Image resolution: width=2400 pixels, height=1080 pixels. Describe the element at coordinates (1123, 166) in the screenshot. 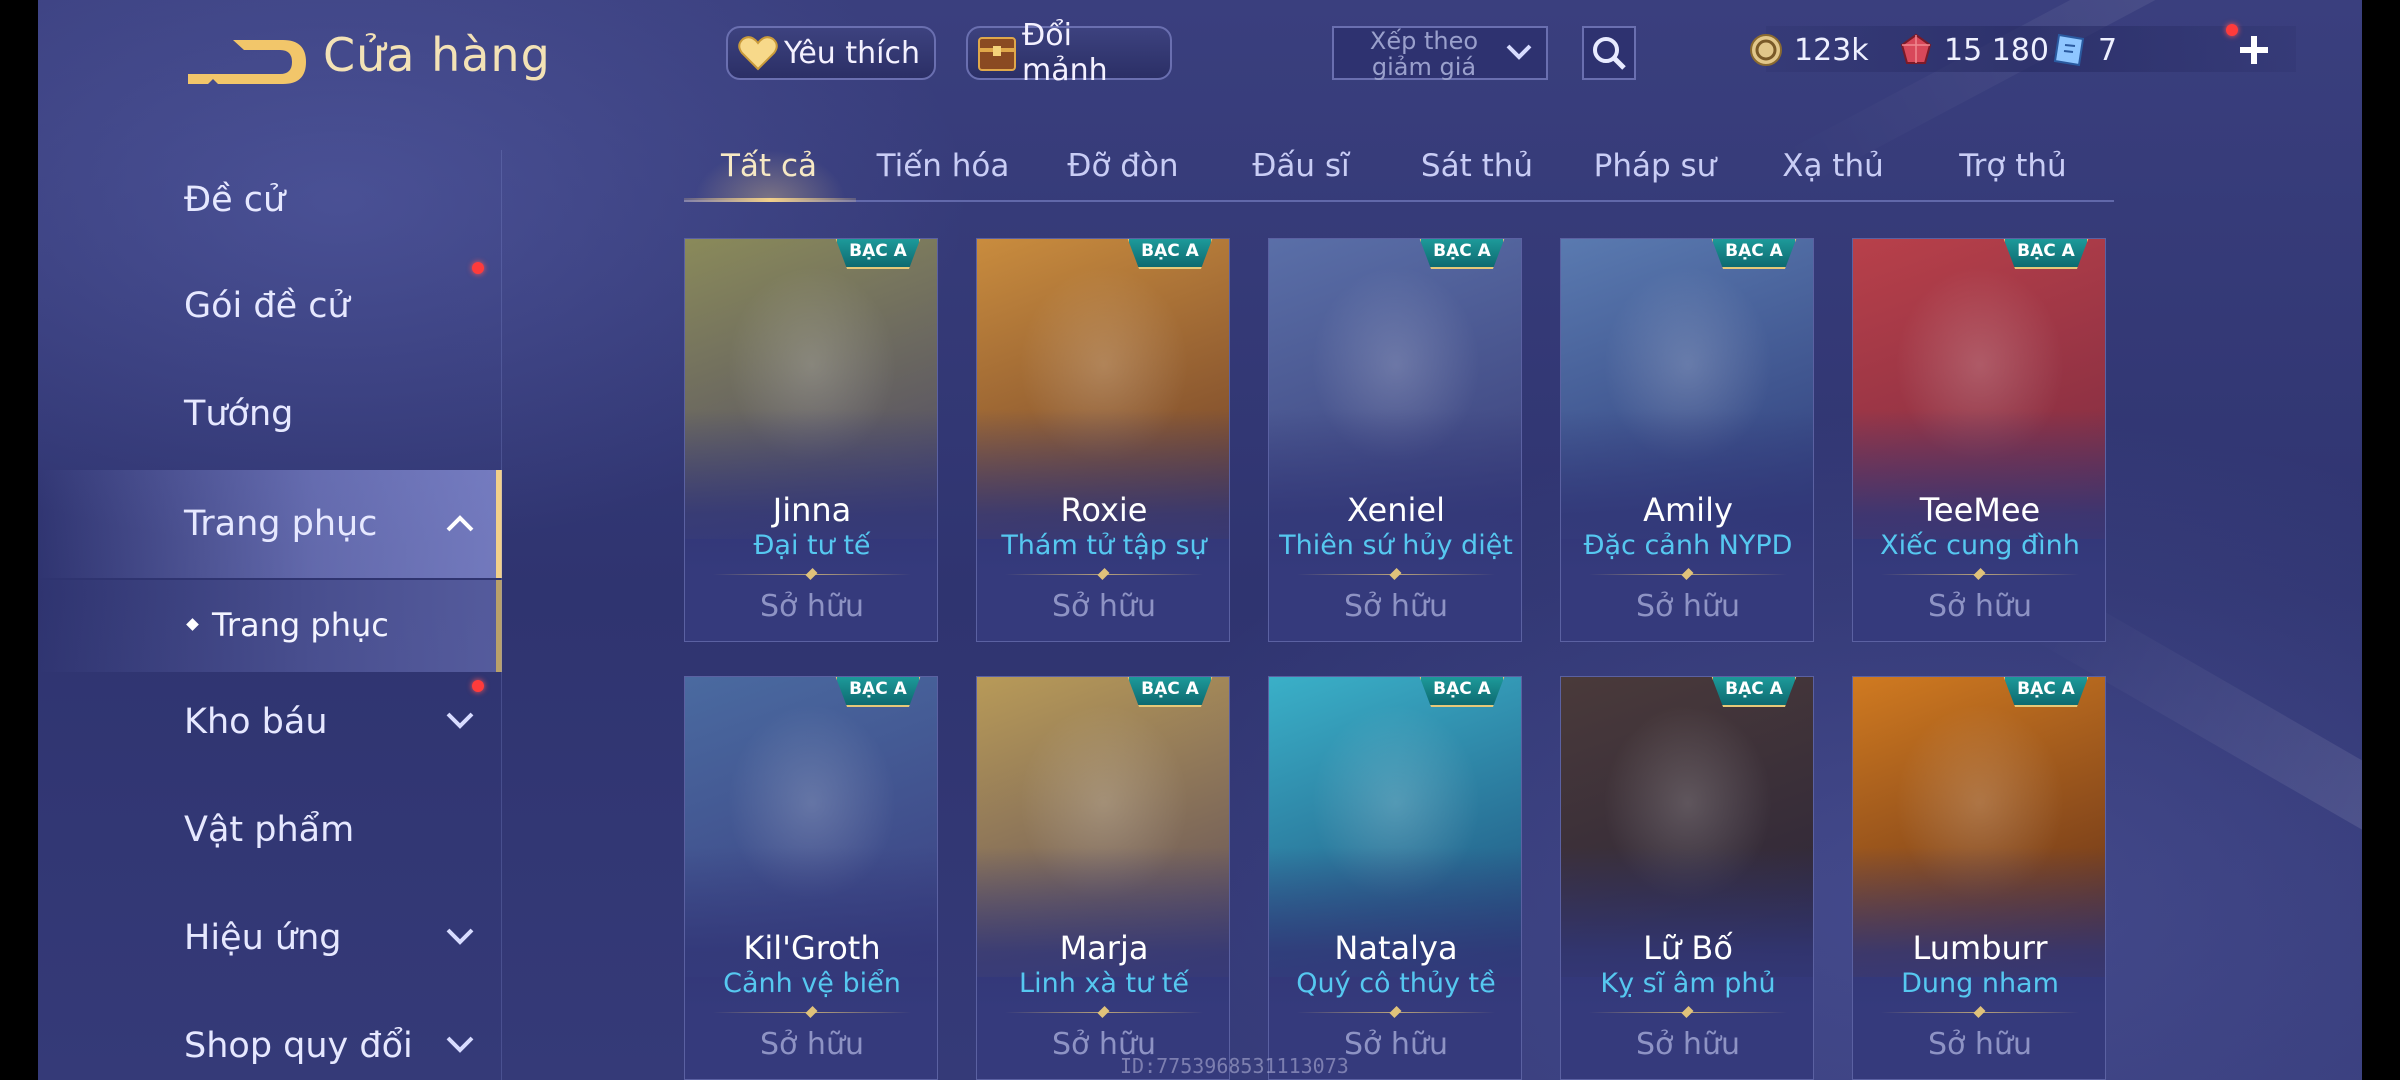

I see `tab-tank: Đỡ đòn` at that location.